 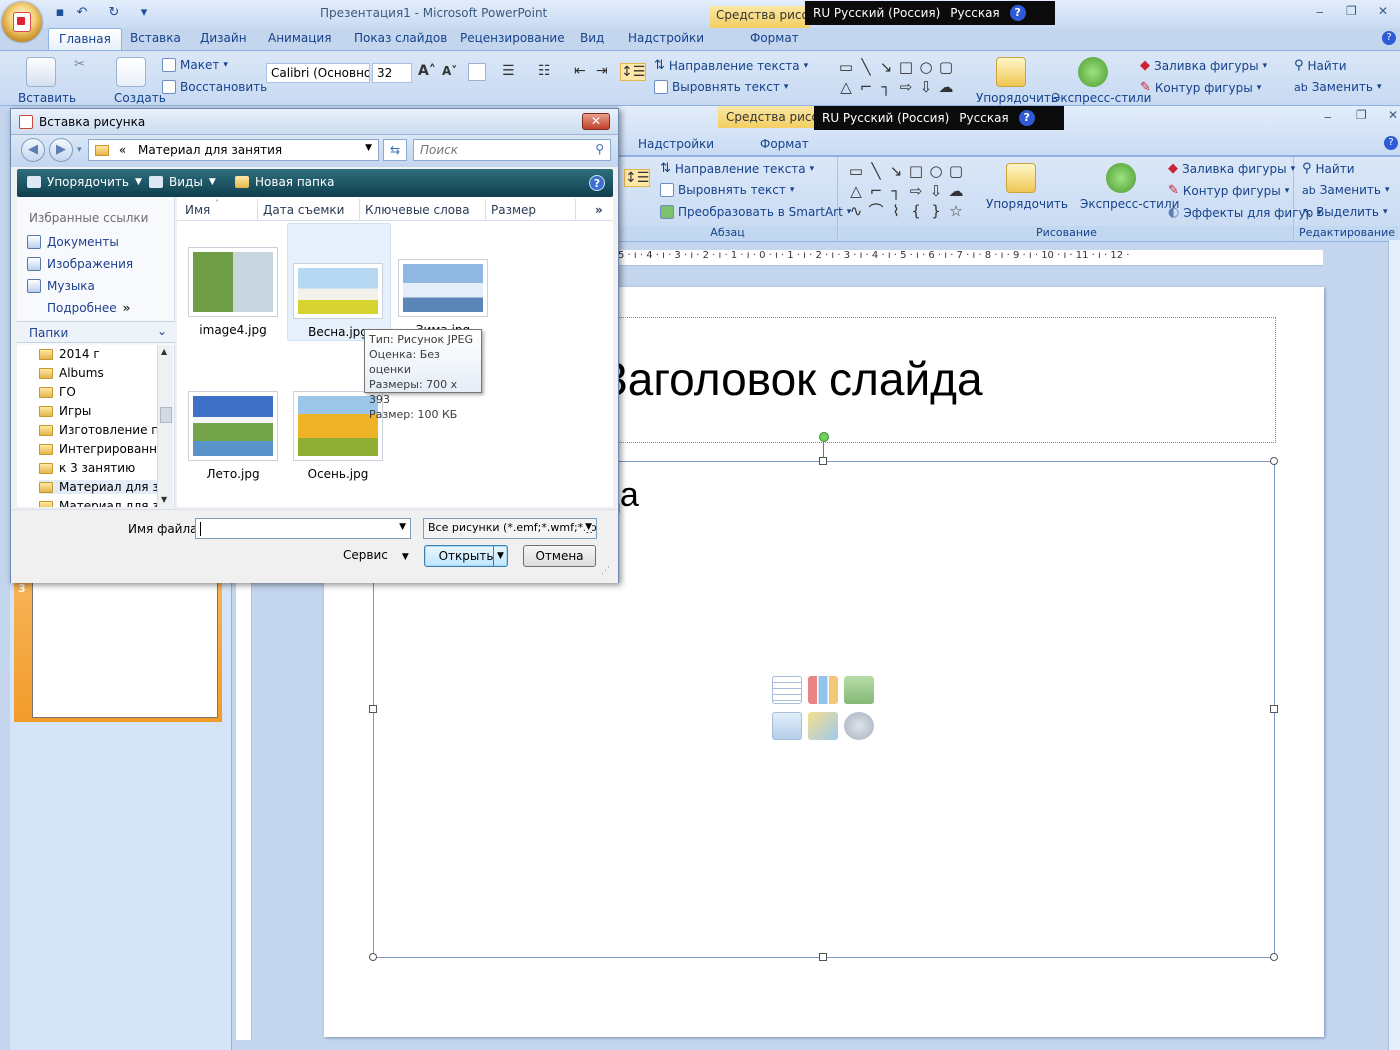 I want to click on numbering-icon: ☷, so click(x=544, y=71).